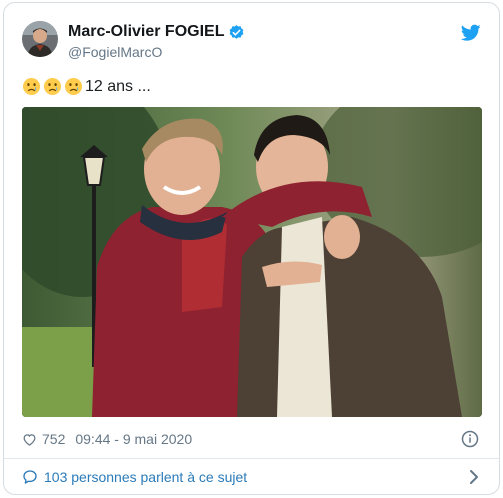 Image resolution: width=503 pixels, height=498 pixels. What do you see at coordinates (236, 32) in the screenshot?
I see `verified-badge-icon` at bounding box center [236, 32].